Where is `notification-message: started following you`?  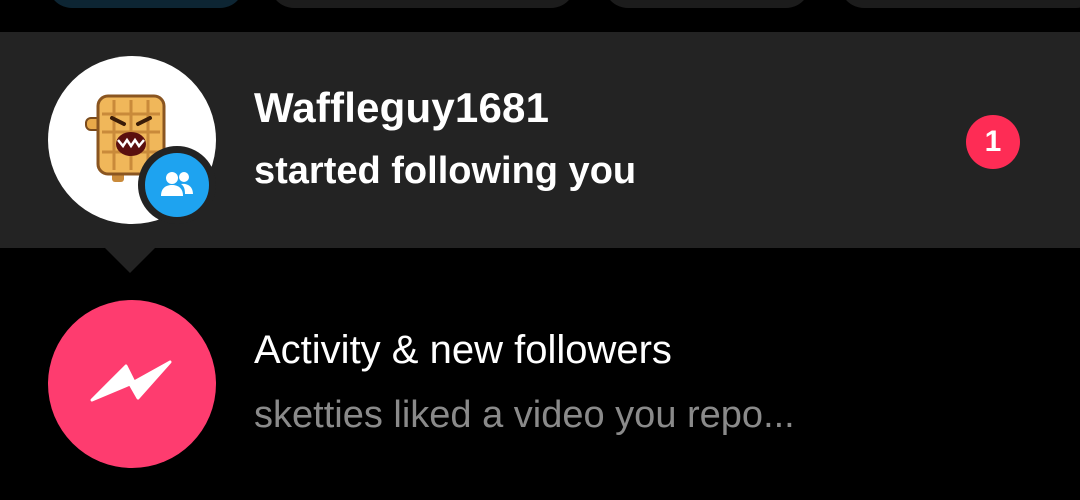 notification-message: started following you is located at coordinates (445, 171).